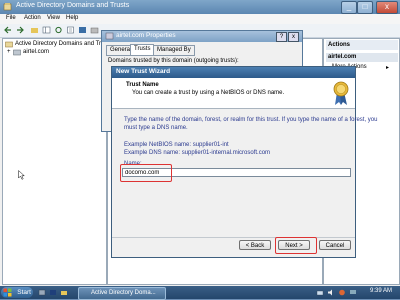 The height and width of the screenshot is (300, 400). What do you see at coordinates (9, 44) in the screenshot?
I see `ad-domains-tree-icon` at bounding box center [9, 44].